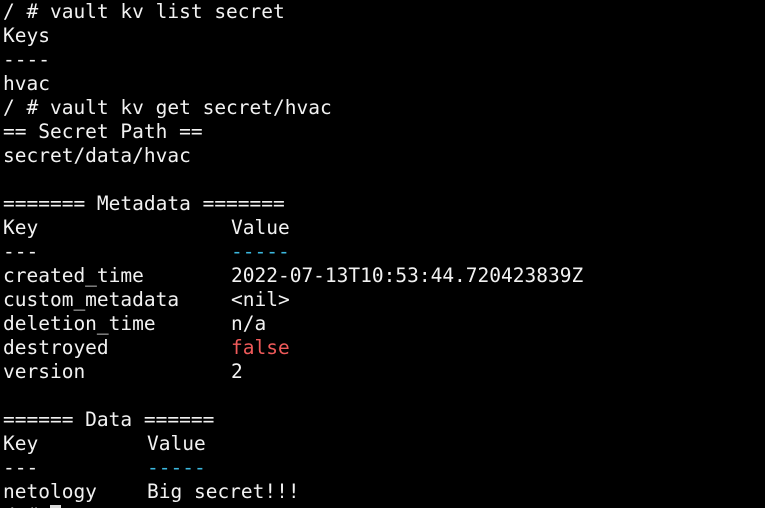  Describe the element at coordinates (109, 419) in the screenshot. I see `data-banner: ====== Data ======` at that location.